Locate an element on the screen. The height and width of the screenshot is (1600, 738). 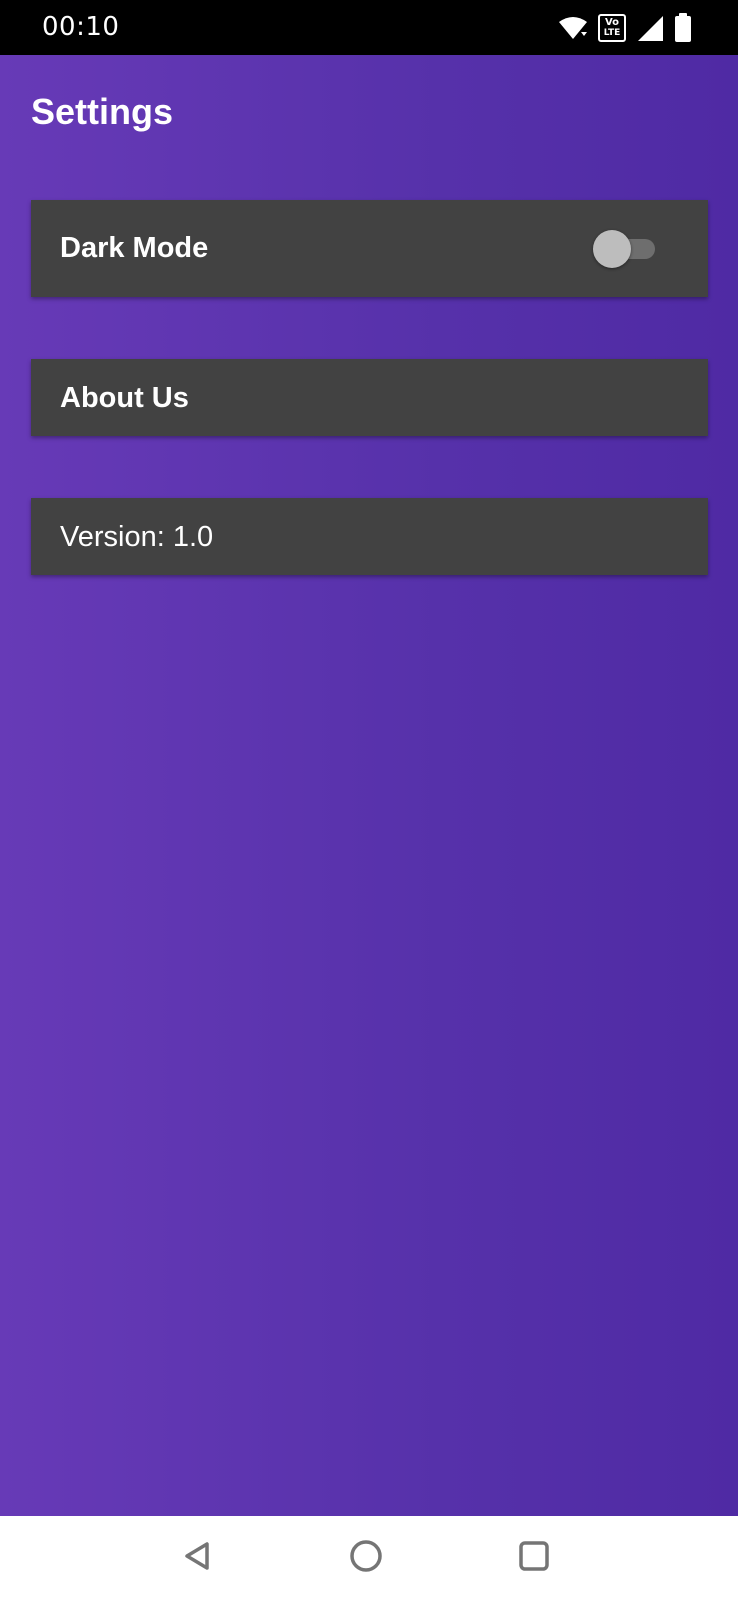
volte-top-text: Vo is located at coordinates (612, 22).